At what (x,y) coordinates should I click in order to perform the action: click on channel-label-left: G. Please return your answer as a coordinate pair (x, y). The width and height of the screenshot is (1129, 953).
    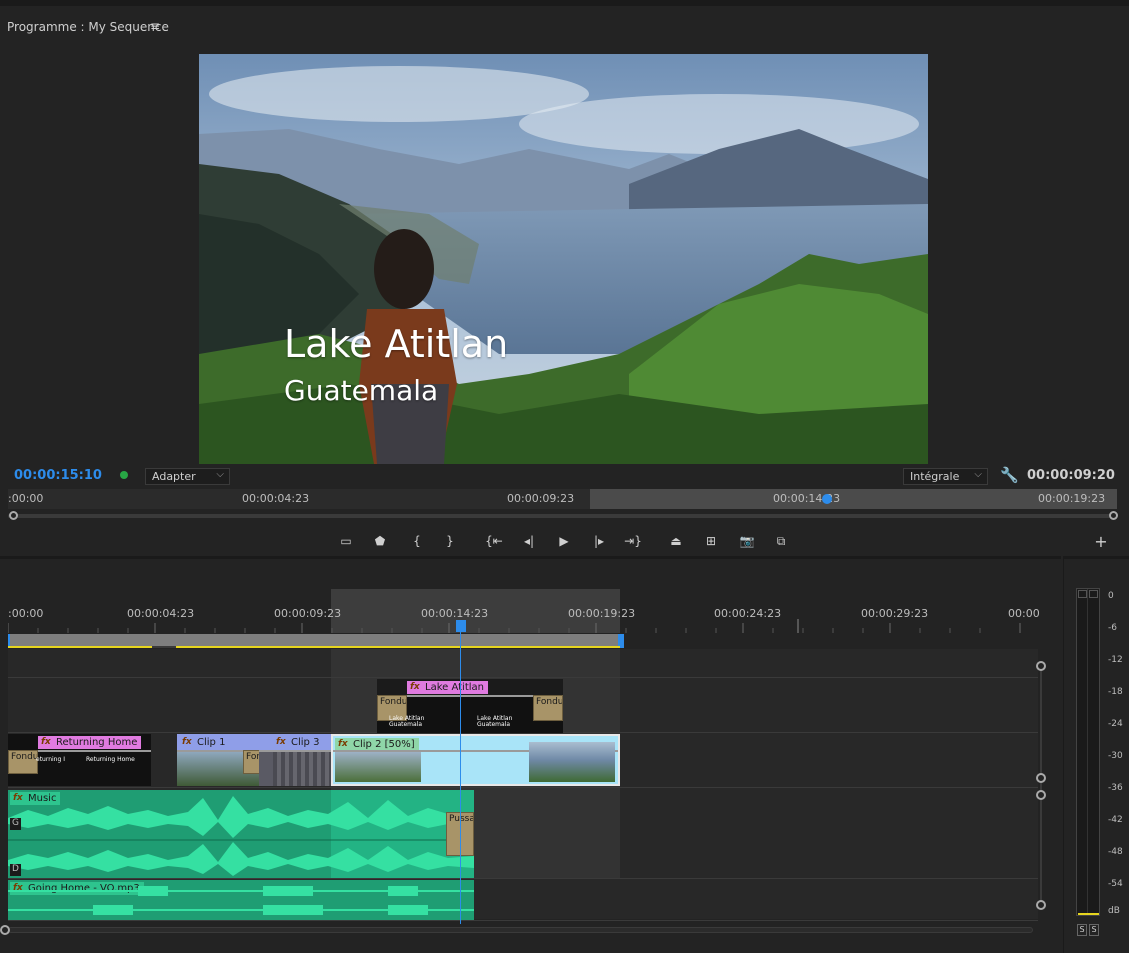
    Looking at the image, I should click on (15, 824).